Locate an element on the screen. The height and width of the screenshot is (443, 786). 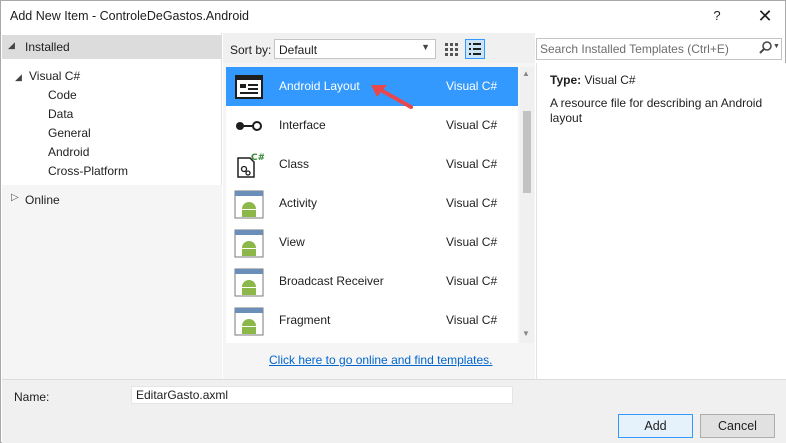
template-name: Broadcast Receiver is located at coordinates (331, 281).